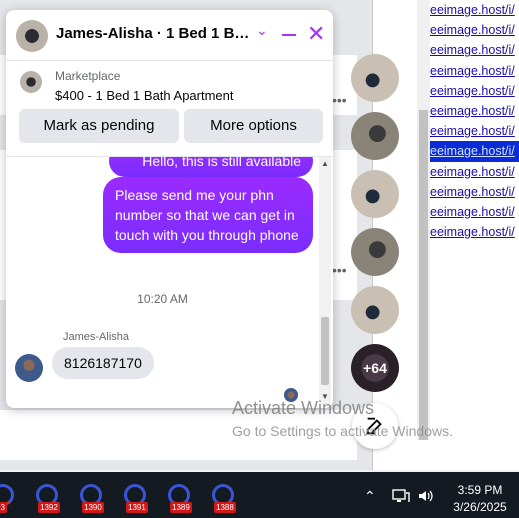 This screenshot has height=518, width=519. I want to click on more-options-button: More options, so click(253, 126).